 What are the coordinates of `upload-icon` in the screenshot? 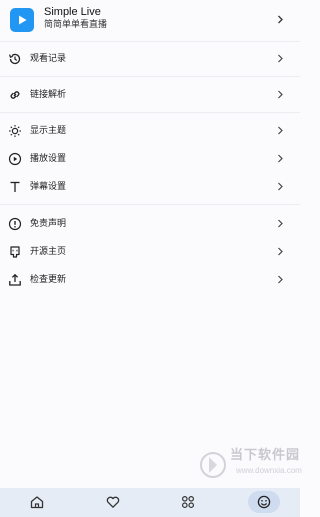 It's located at (15, 280).